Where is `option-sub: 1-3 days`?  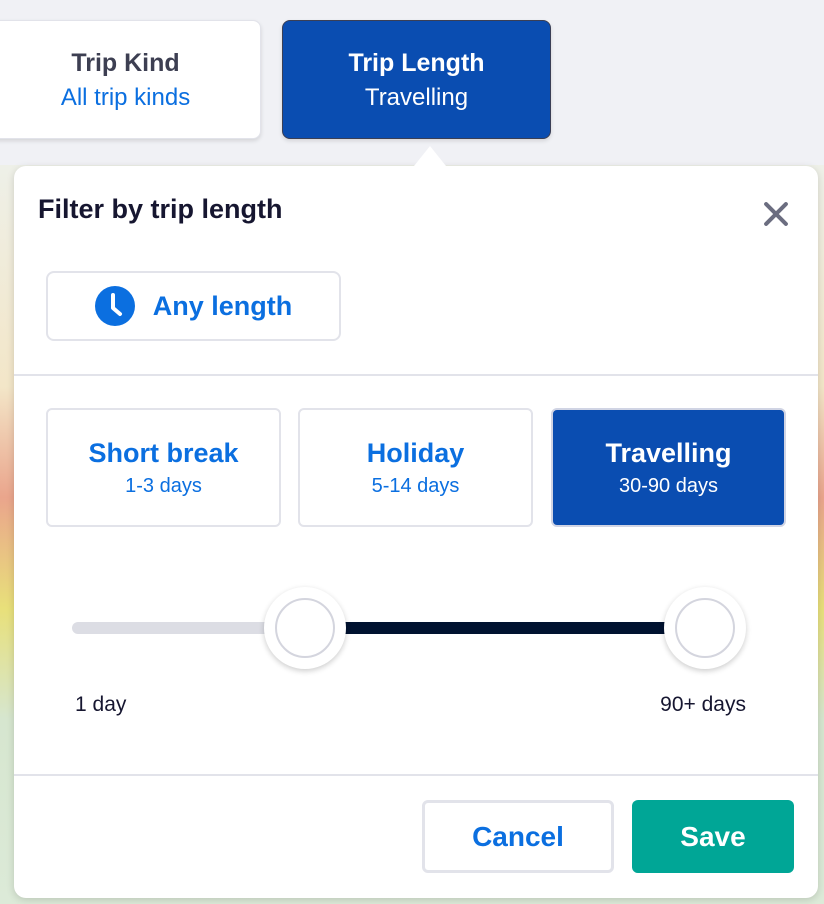
option-sub: 1-3 days is located at coordinates (163, 485).